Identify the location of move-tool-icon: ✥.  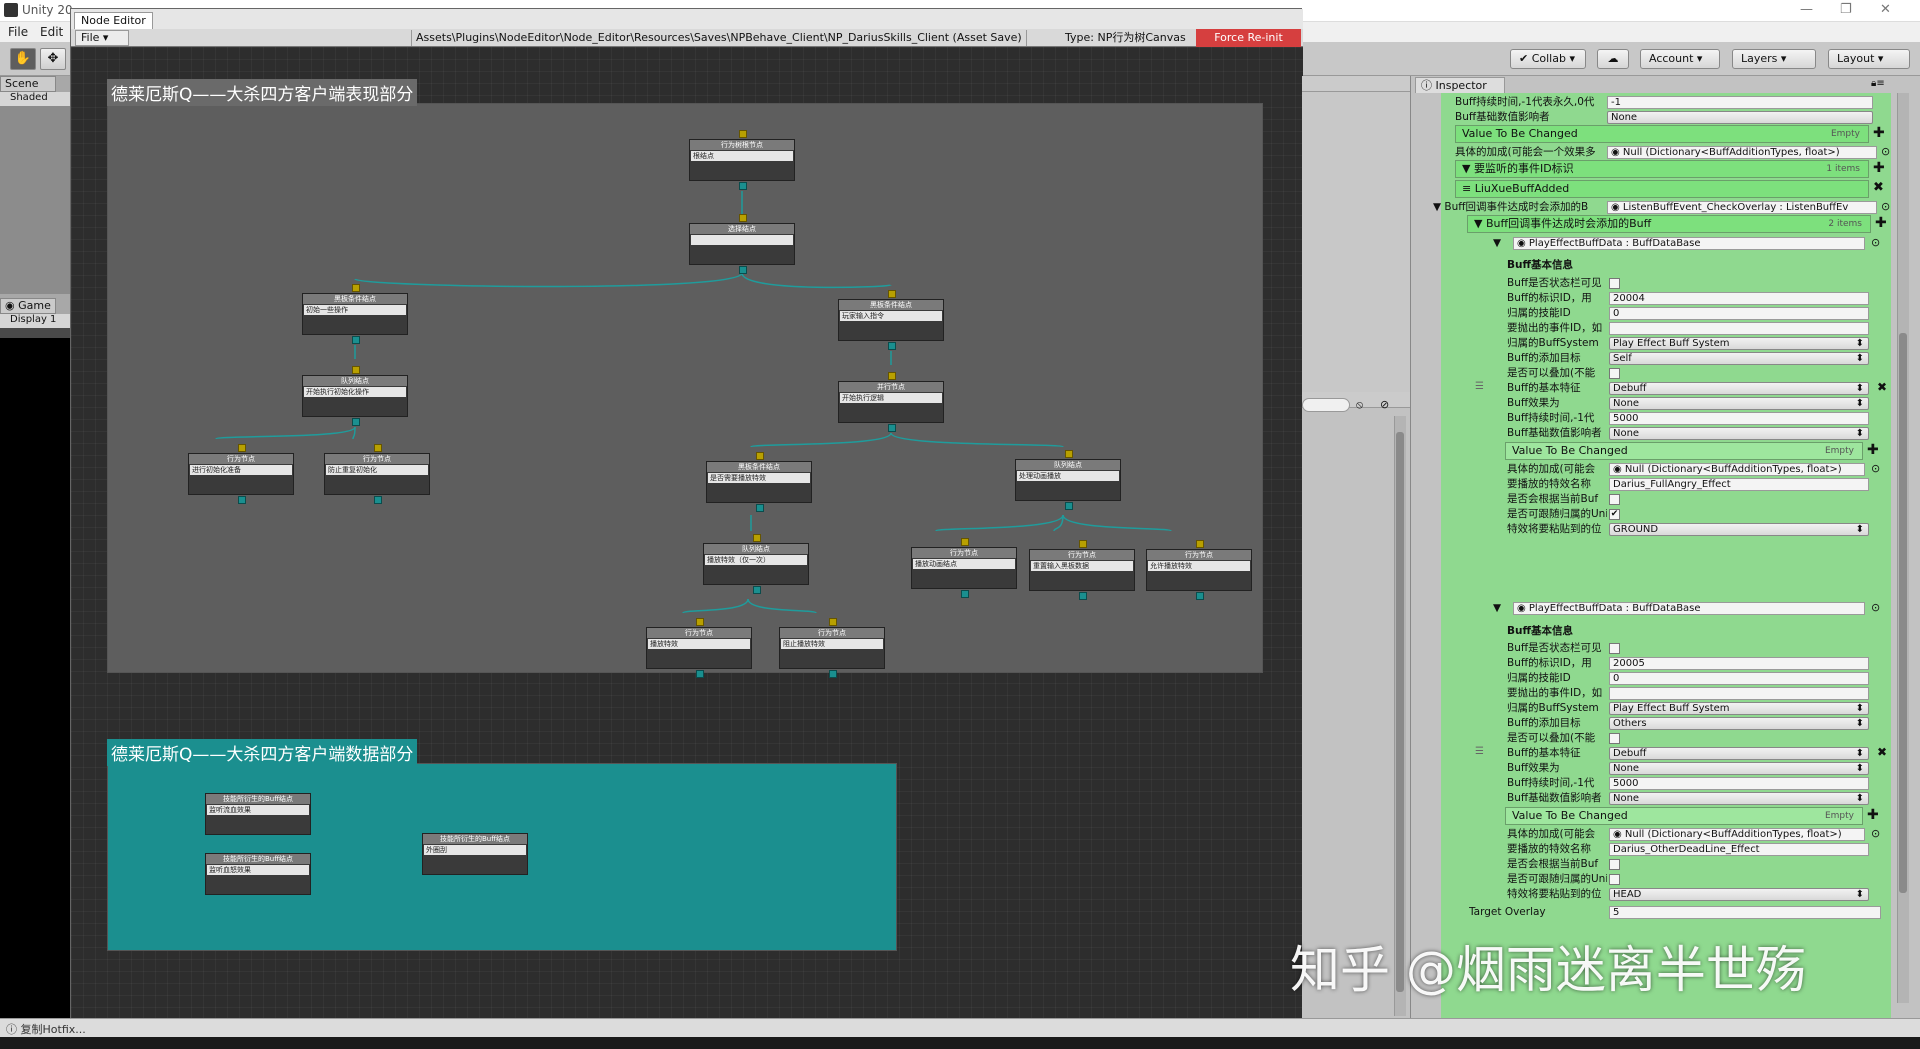
(53, 59).